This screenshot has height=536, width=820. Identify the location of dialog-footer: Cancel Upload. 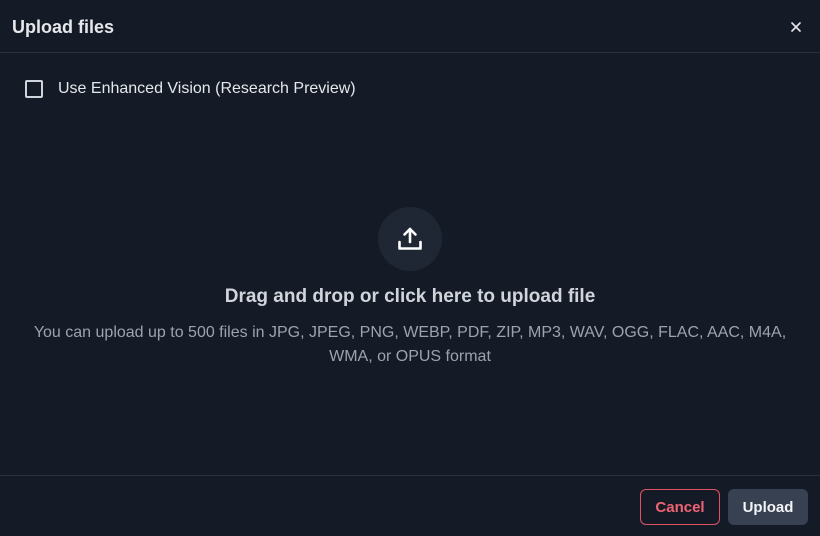
(410, 505).